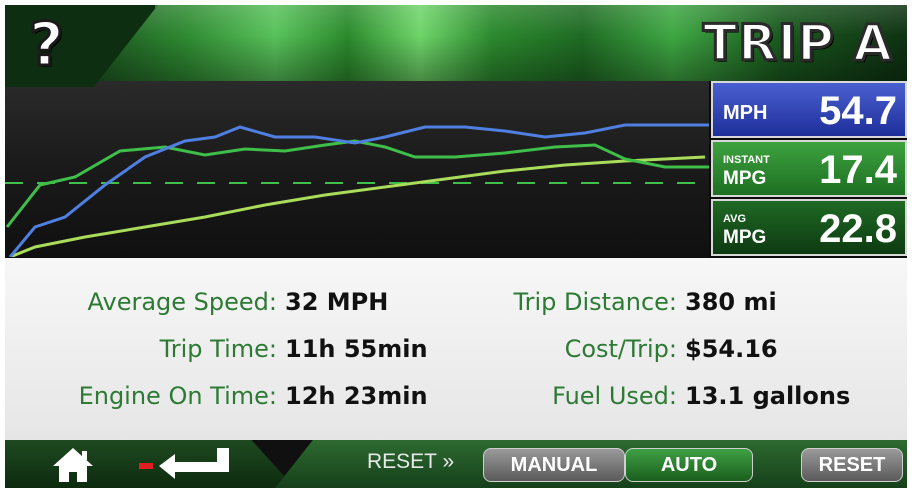  What do you see at coordinates (745, 237) in the screenshot?
I see `avg-mpg-label: MPG` at bounding box center [745, 237].